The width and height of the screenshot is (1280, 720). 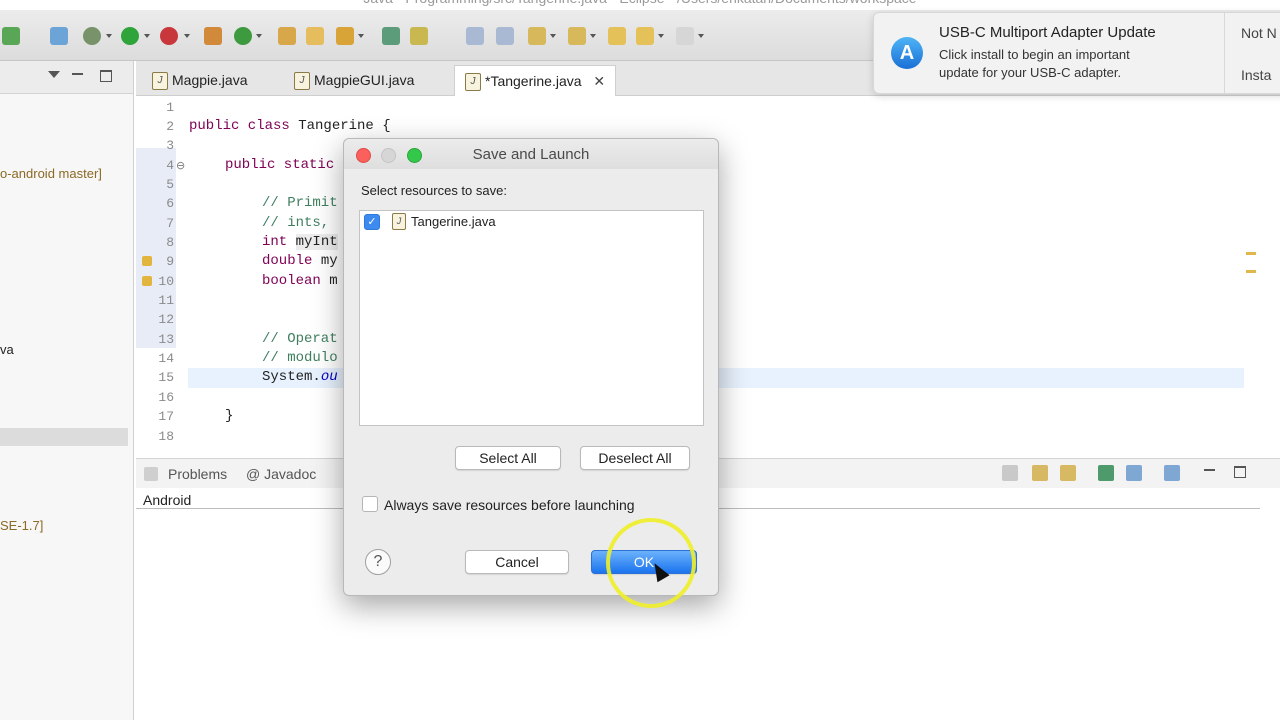 What do you see at coordinates (170, 184) in the screenshot?
I see `line-number: 5` at bounding box center [170, 184].